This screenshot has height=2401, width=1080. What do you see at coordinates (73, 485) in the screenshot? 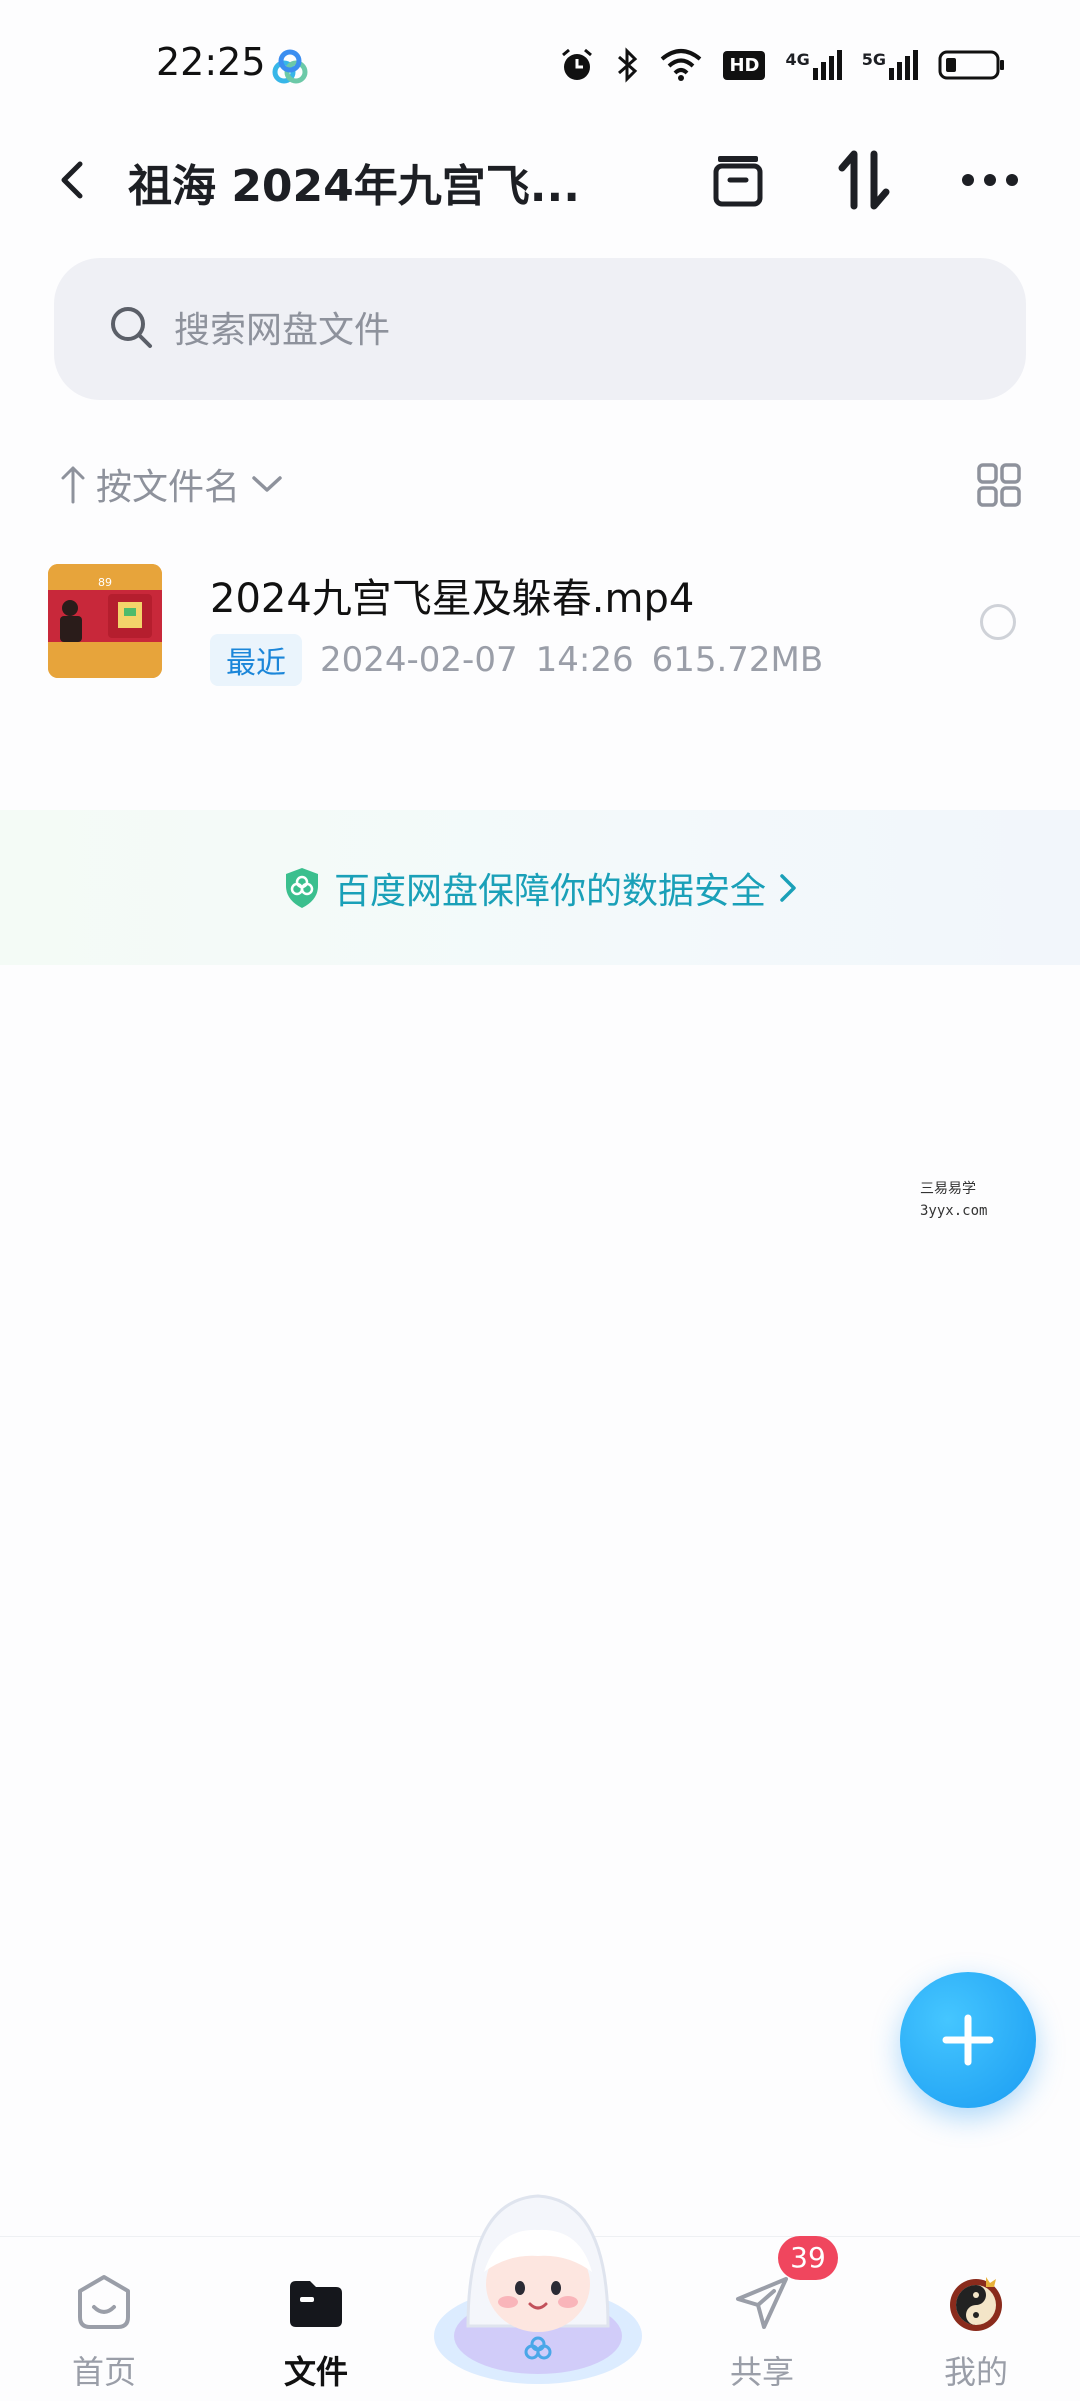
I see `sort-arrow-icon` at bounding box center [73, 485].